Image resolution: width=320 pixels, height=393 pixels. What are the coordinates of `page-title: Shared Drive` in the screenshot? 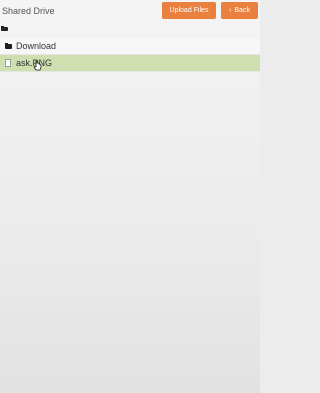 It's located at (28, 11).